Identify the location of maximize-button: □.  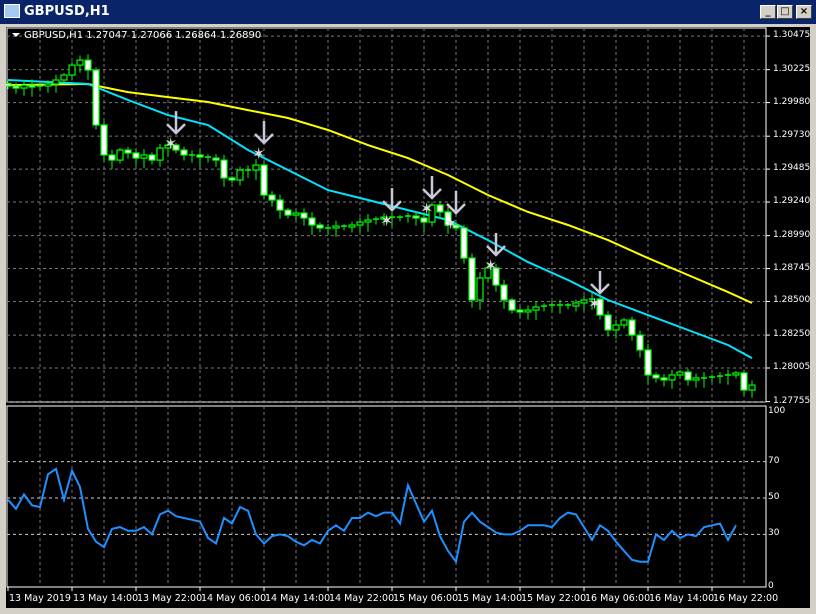
(785, 12).